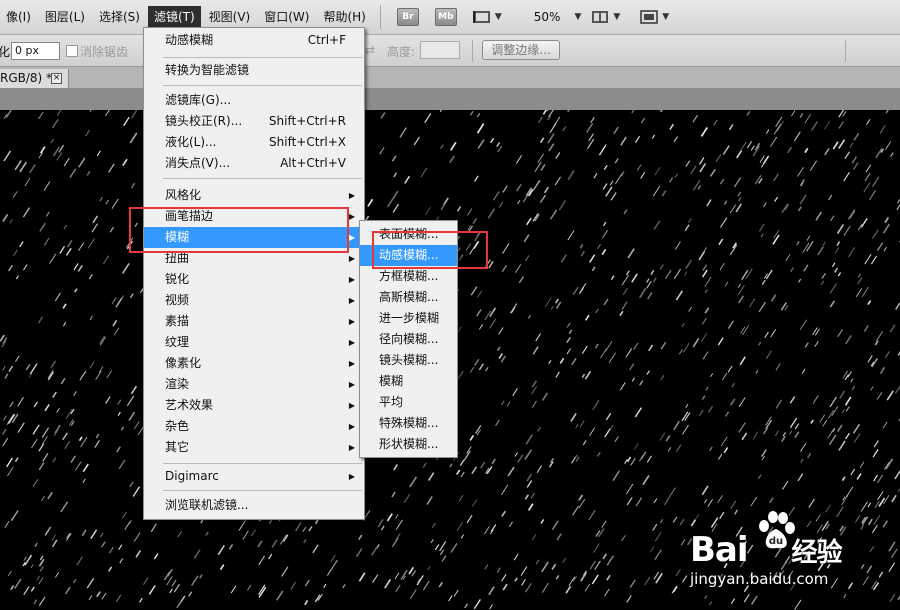  What do you see at coordinates (408, 318) in the screenshot?
I see `submenu-item-blur: 进一步模糊` at bounding box center [408, 318].